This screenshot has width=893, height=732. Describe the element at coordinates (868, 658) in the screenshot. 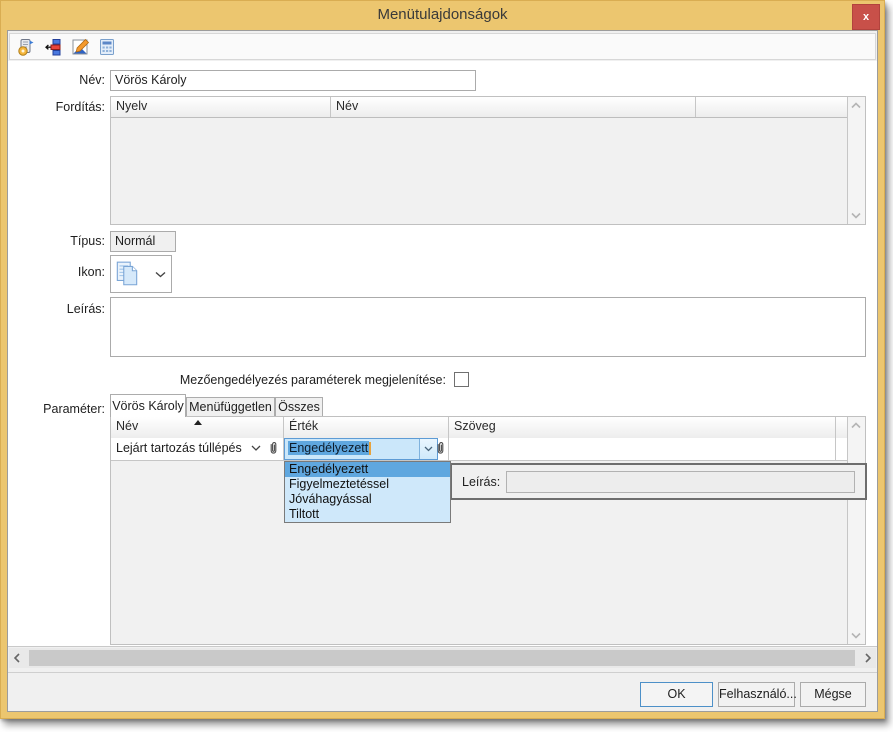

I see `scroll-right-icon` at that location.